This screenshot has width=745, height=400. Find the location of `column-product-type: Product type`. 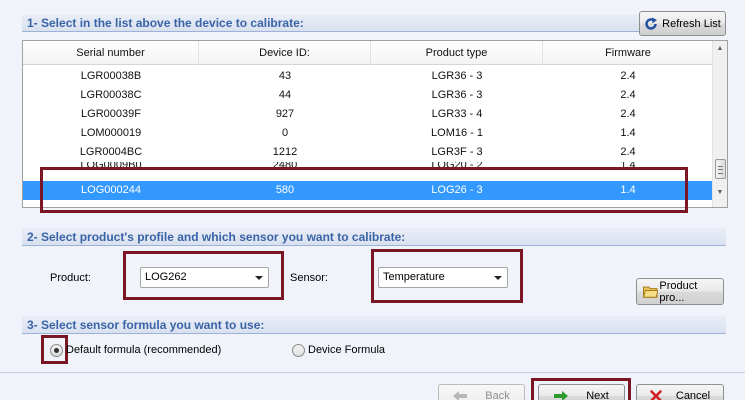

column-product-type: Product type is located at coordinates (457, 53).